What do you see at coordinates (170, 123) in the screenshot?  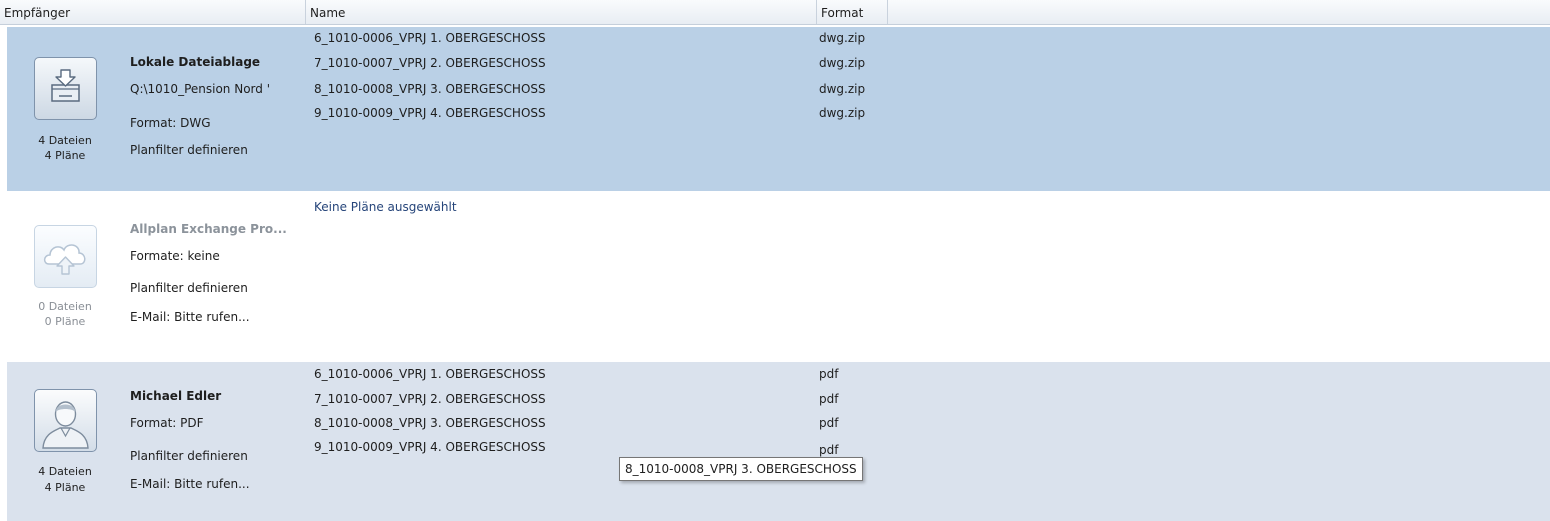 I see `recipient-format: Format: DWG` at bounding box center [170, 123].